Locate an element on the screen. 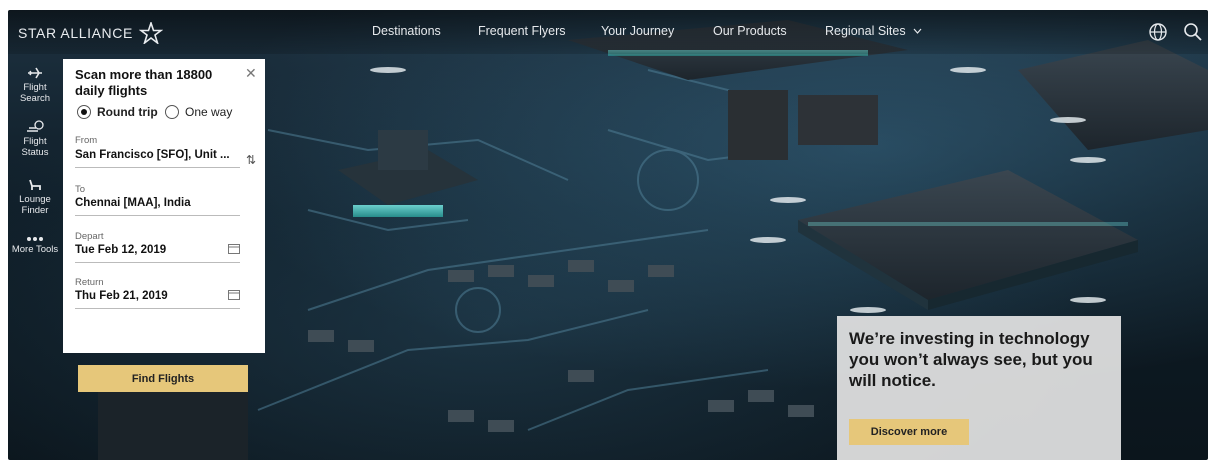  flight-status-icon is located at coordinates (35, 126).